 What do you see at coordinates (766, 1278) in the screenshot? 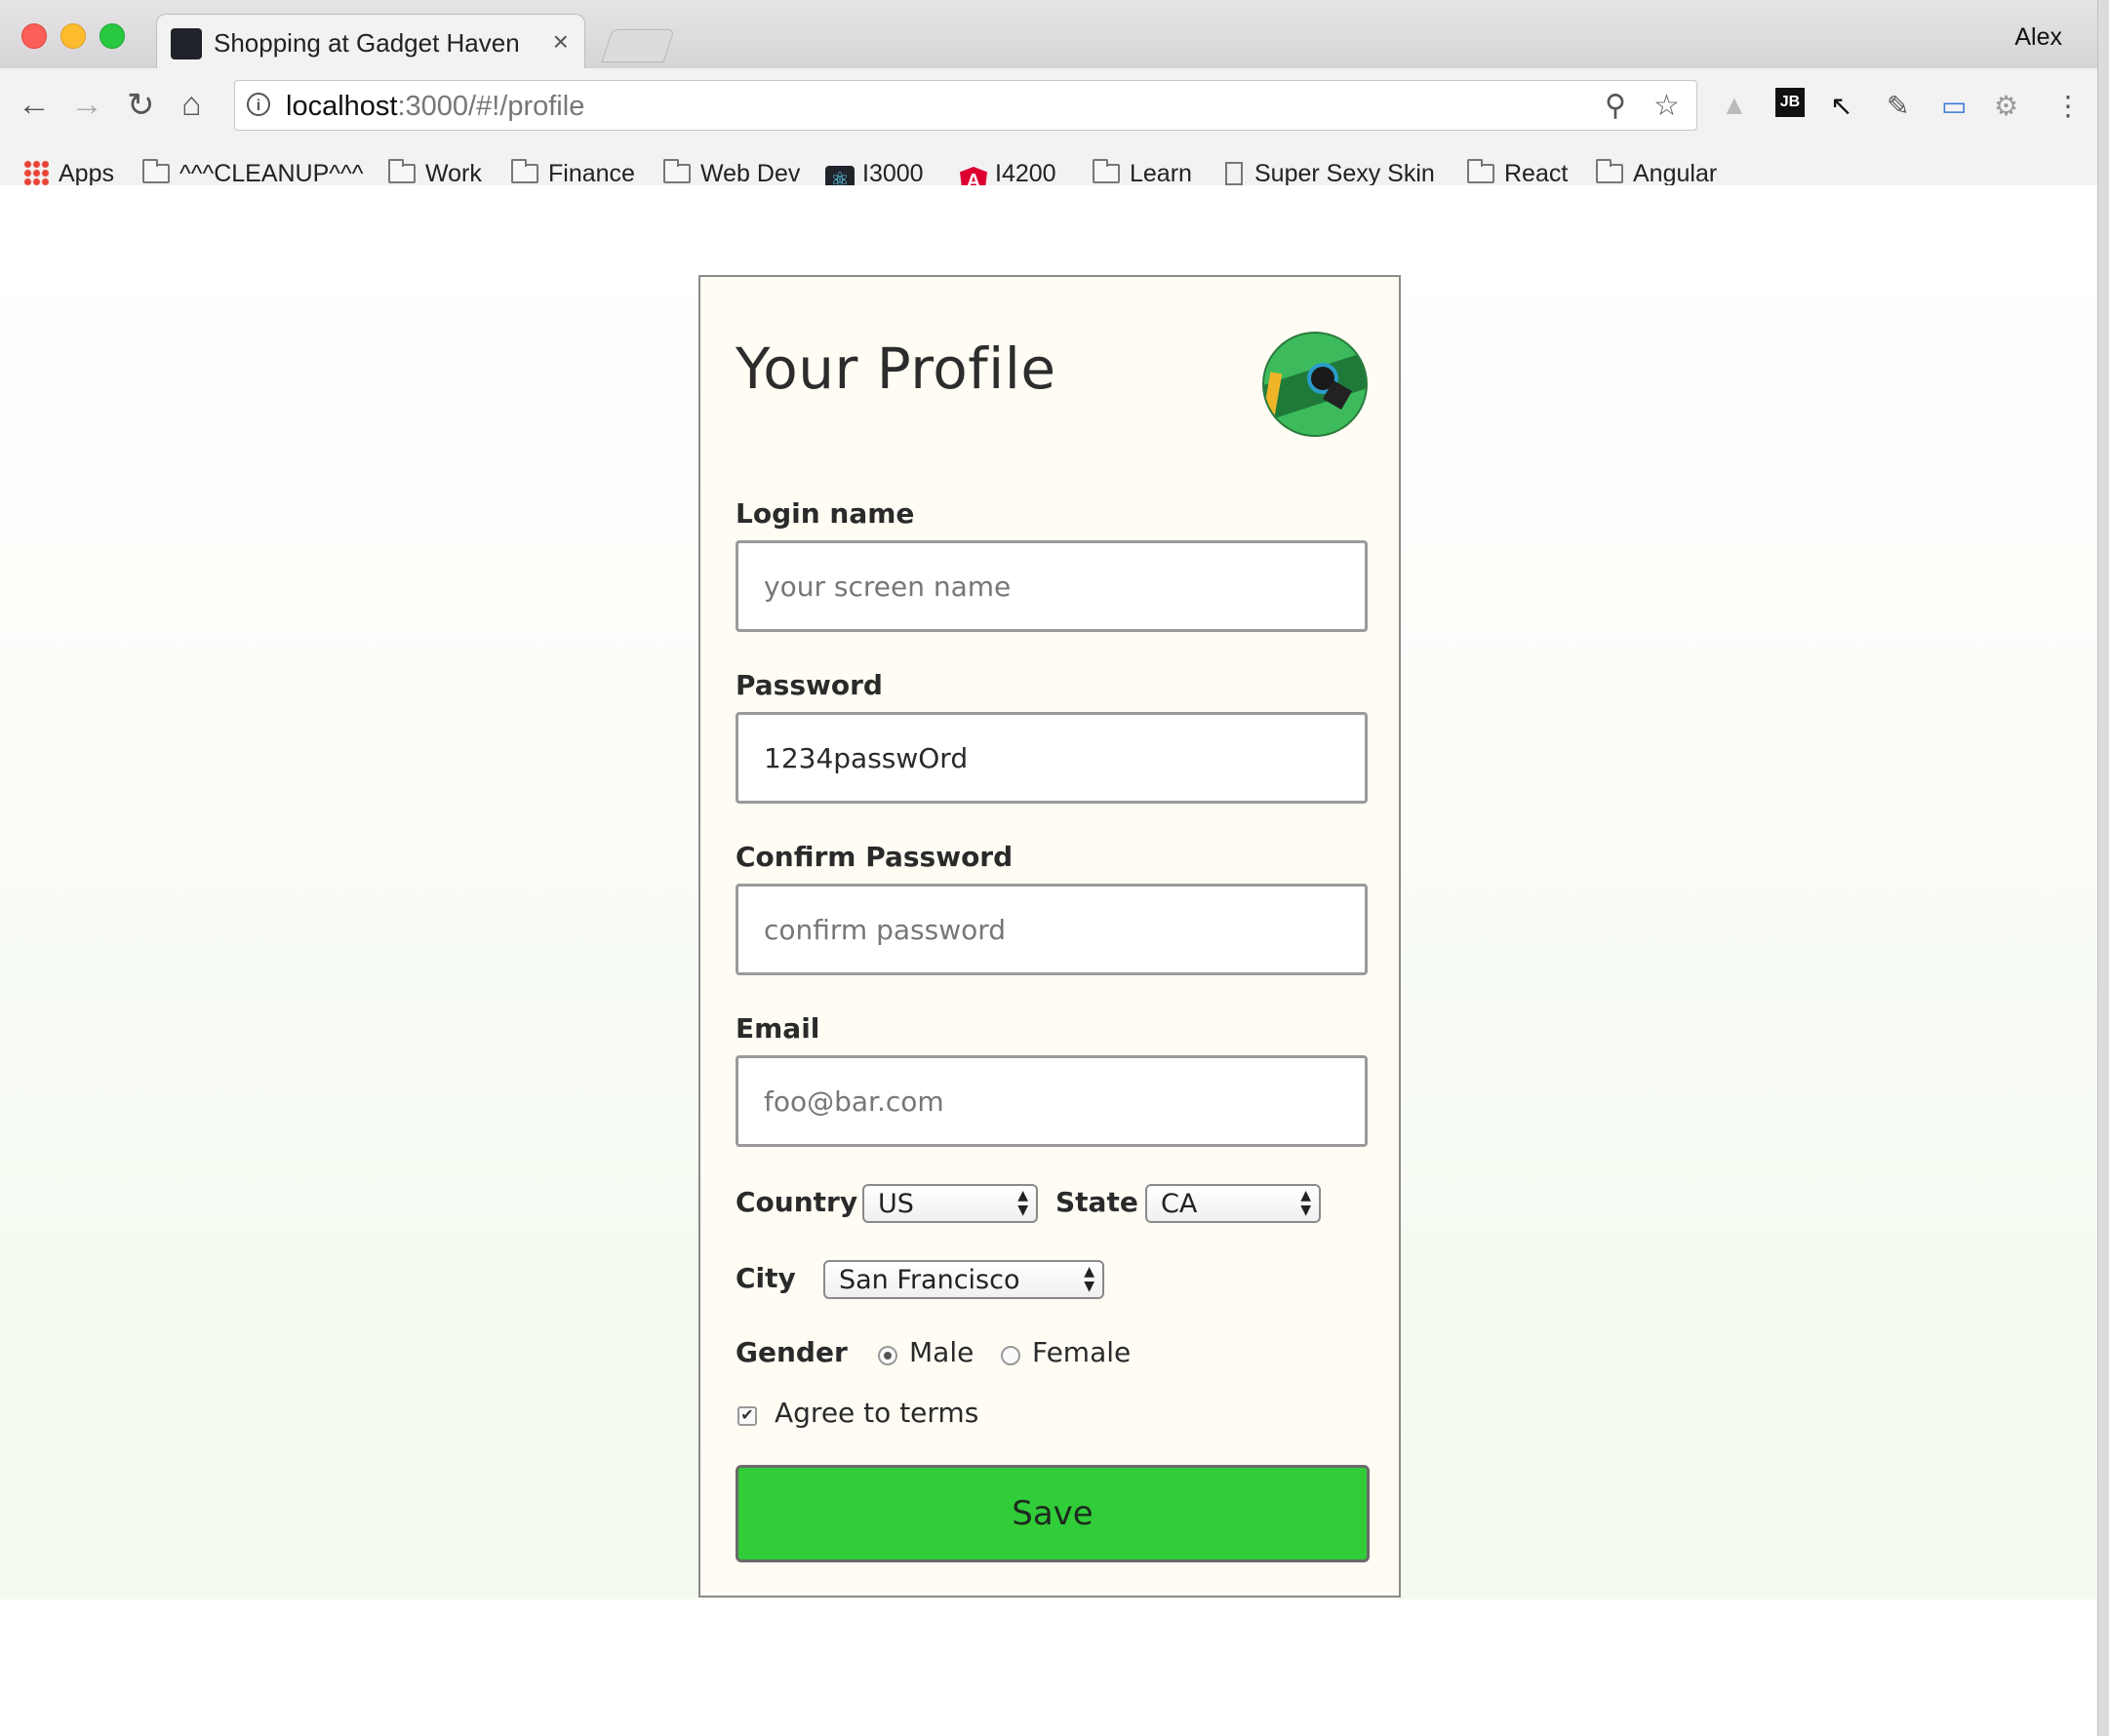
I see `city-label: City` at bounding box center [766, 1278].